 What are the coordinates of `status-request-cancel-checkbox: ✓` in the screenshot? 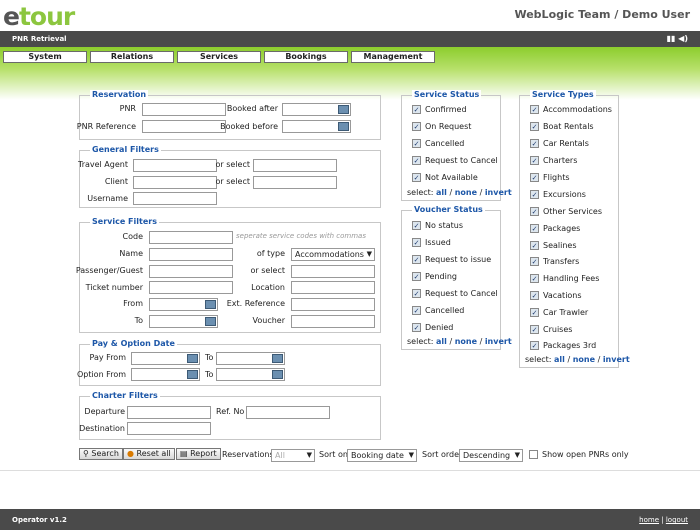 It's located at (416, 160).